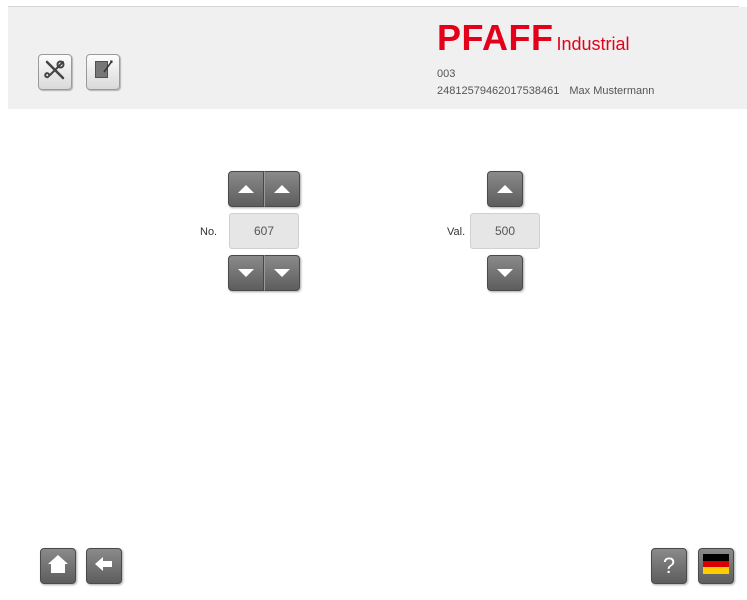  I want to click on user-name: Max Mustermann, so click(612, 91).